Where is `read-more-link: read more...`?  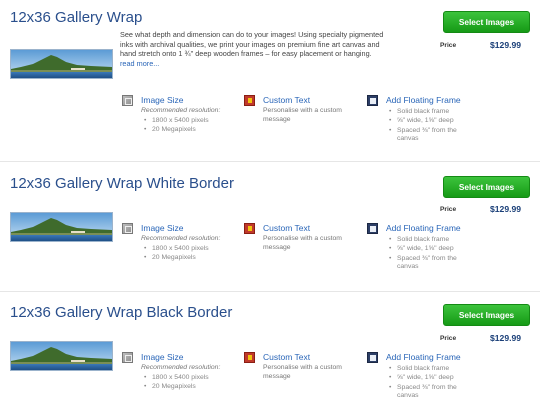
read-more-link: read more... is located at coordinates (256, 64).